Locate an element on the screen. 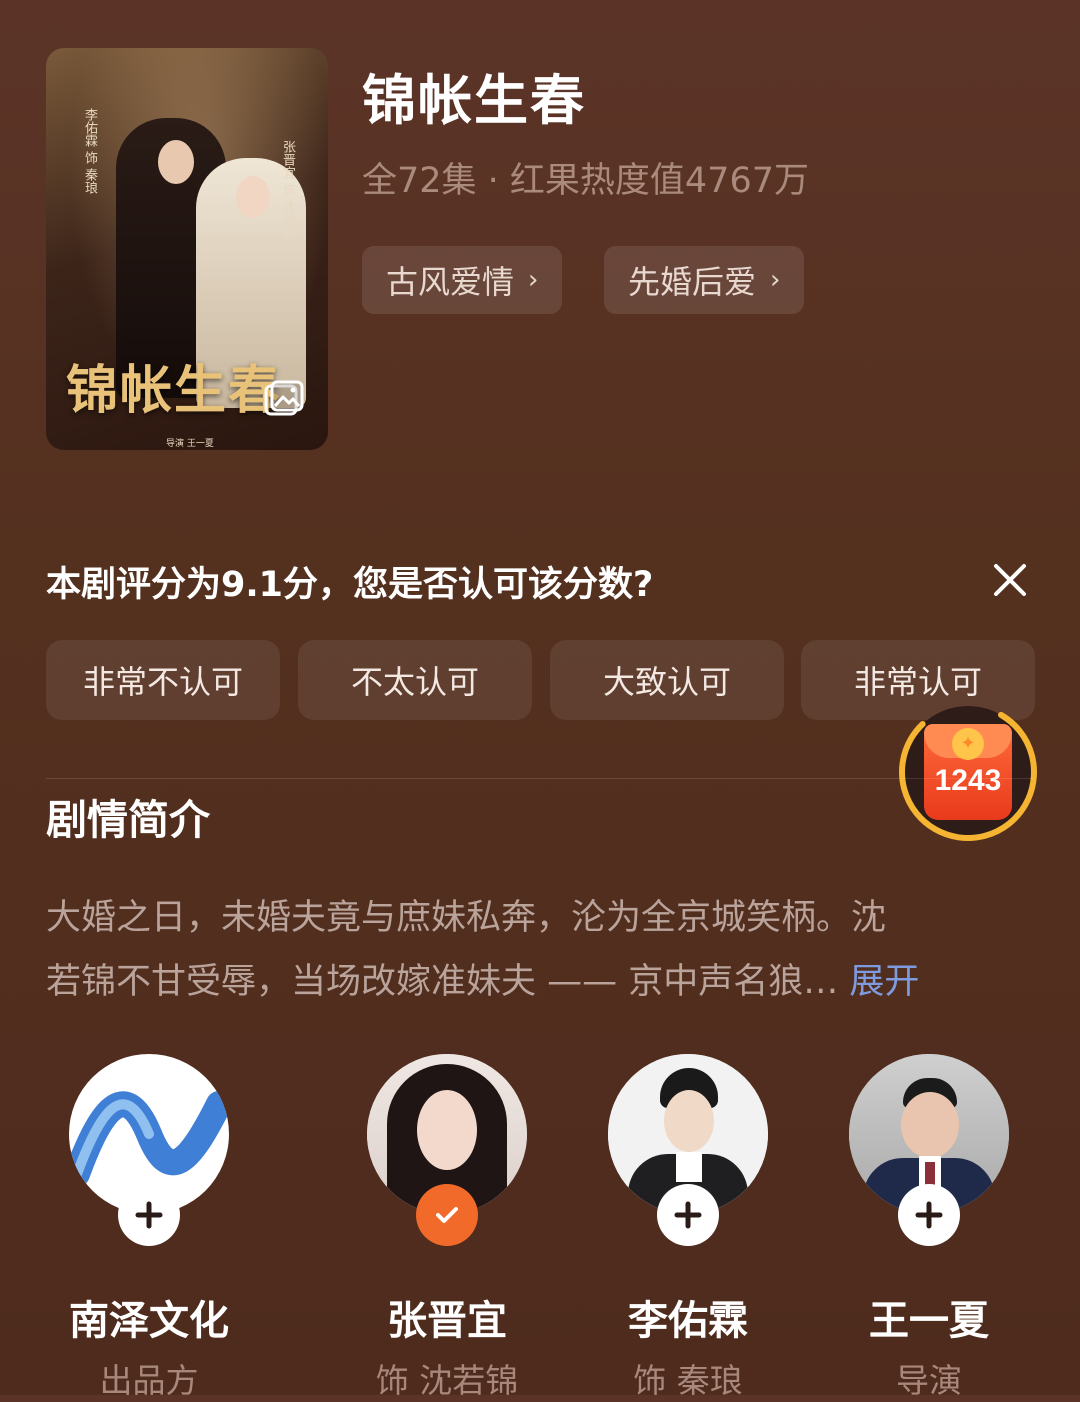  followed-button is located at coordinates (447, 1215).